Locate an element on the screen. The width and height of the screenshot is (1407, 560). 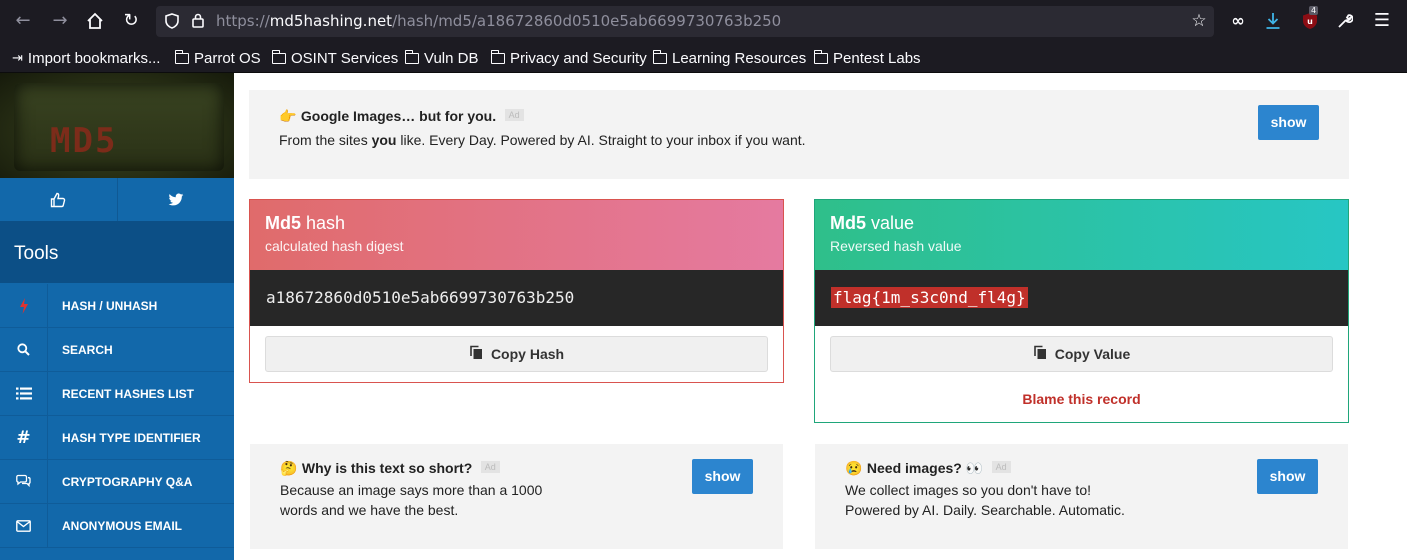
tools-heading: Tools is located at coordinates (117, 252).